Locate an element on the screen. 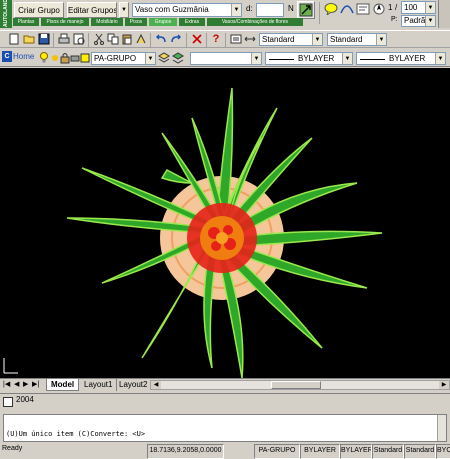 This screenshot has height=459, width=450. group-select: Vaso com Guzmânia ▼ is located at coordinates (187, 10).